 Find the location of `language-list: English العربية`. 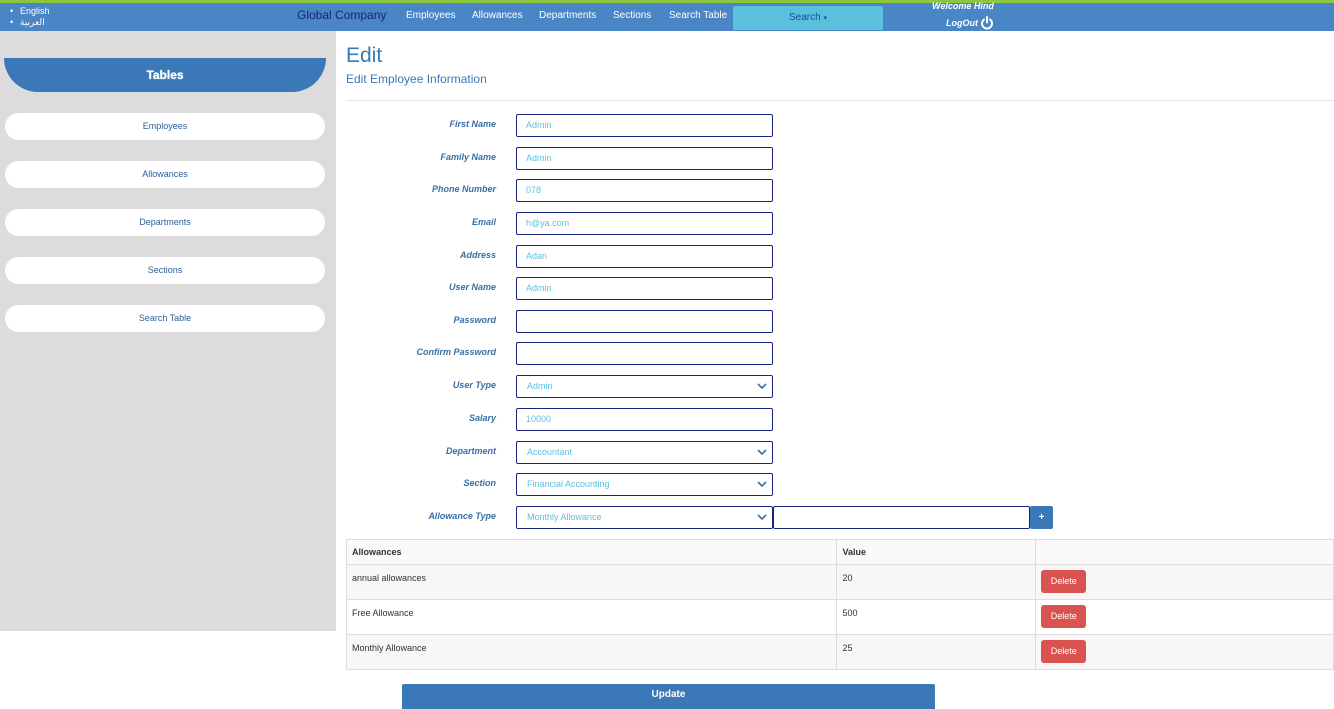

language-list: English العربية is located at coordinates (30, 17).